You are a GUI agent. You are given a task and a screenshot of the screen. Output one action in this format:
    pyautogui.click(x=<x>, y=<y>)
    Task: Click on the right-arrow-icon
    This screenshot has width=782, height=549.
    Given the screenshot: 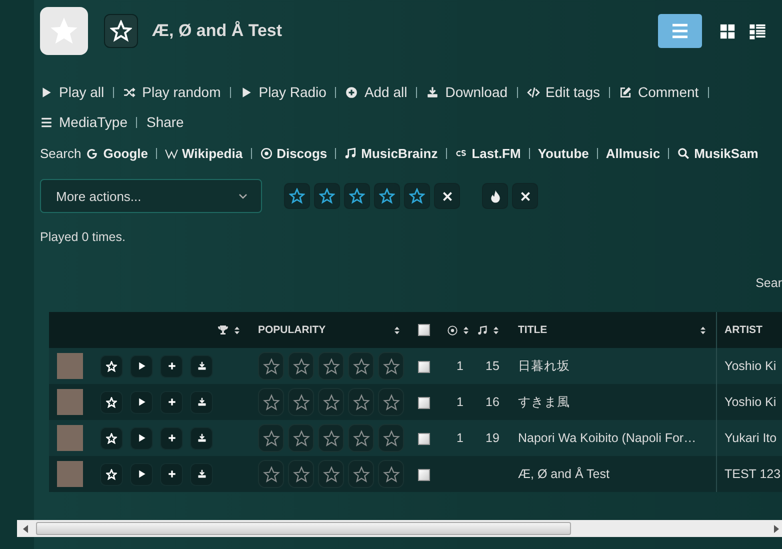 What is the action you would take?
    pyautogui.click(x=776, y=528)
    